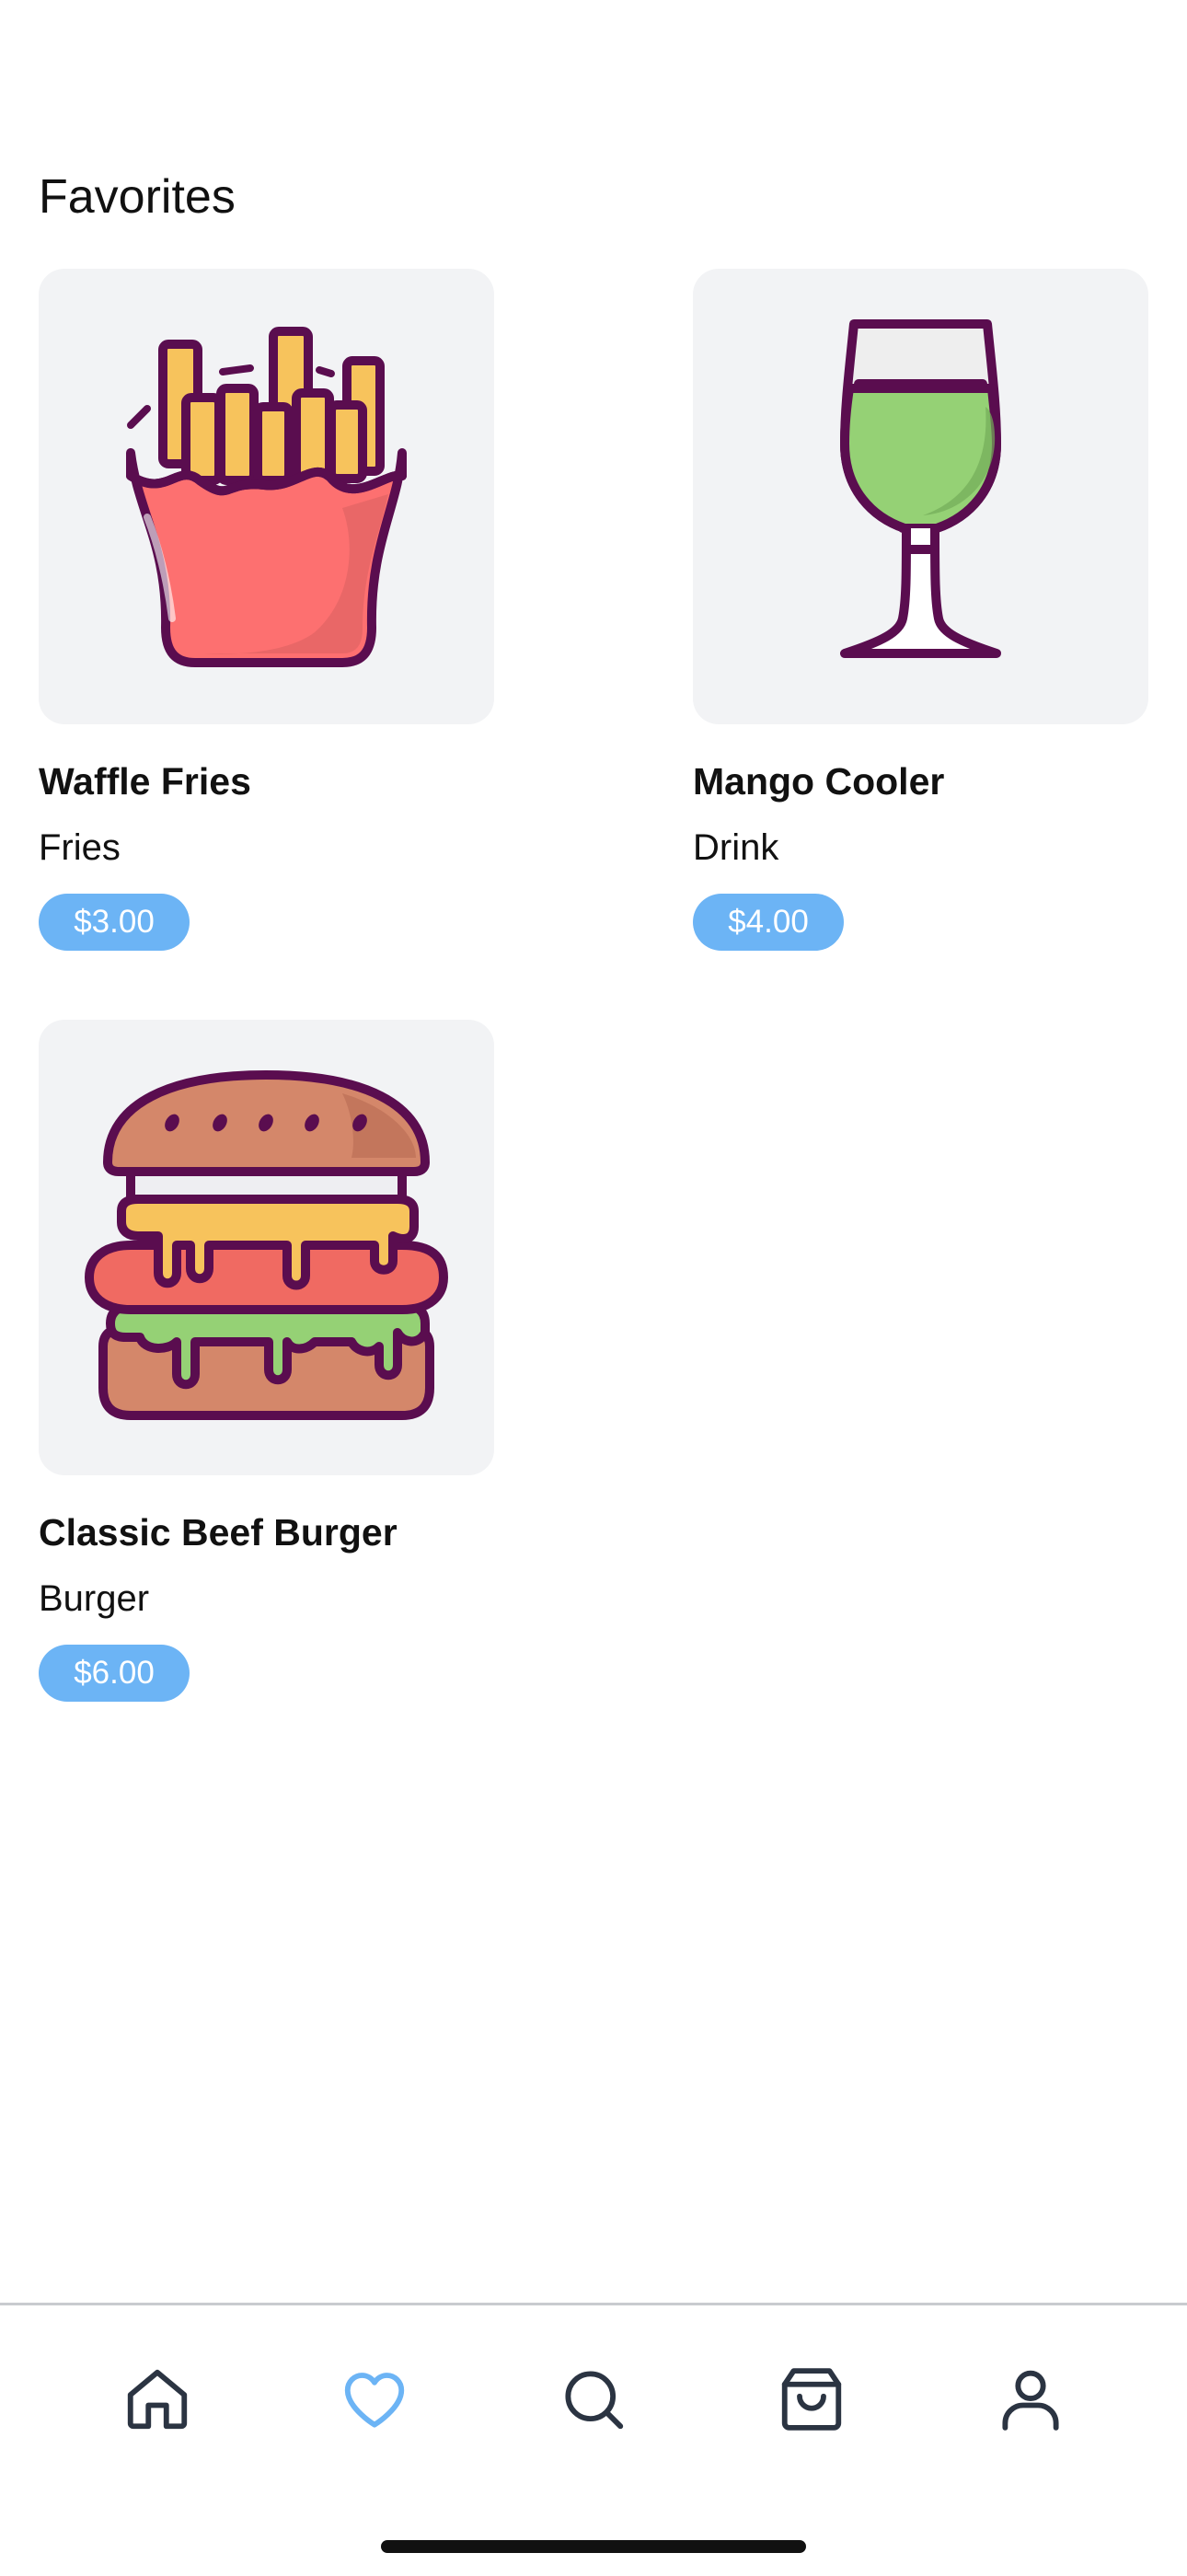 The image size is (1187, 2576). I want to click on price-badge: $3.00, so click(114, 922).